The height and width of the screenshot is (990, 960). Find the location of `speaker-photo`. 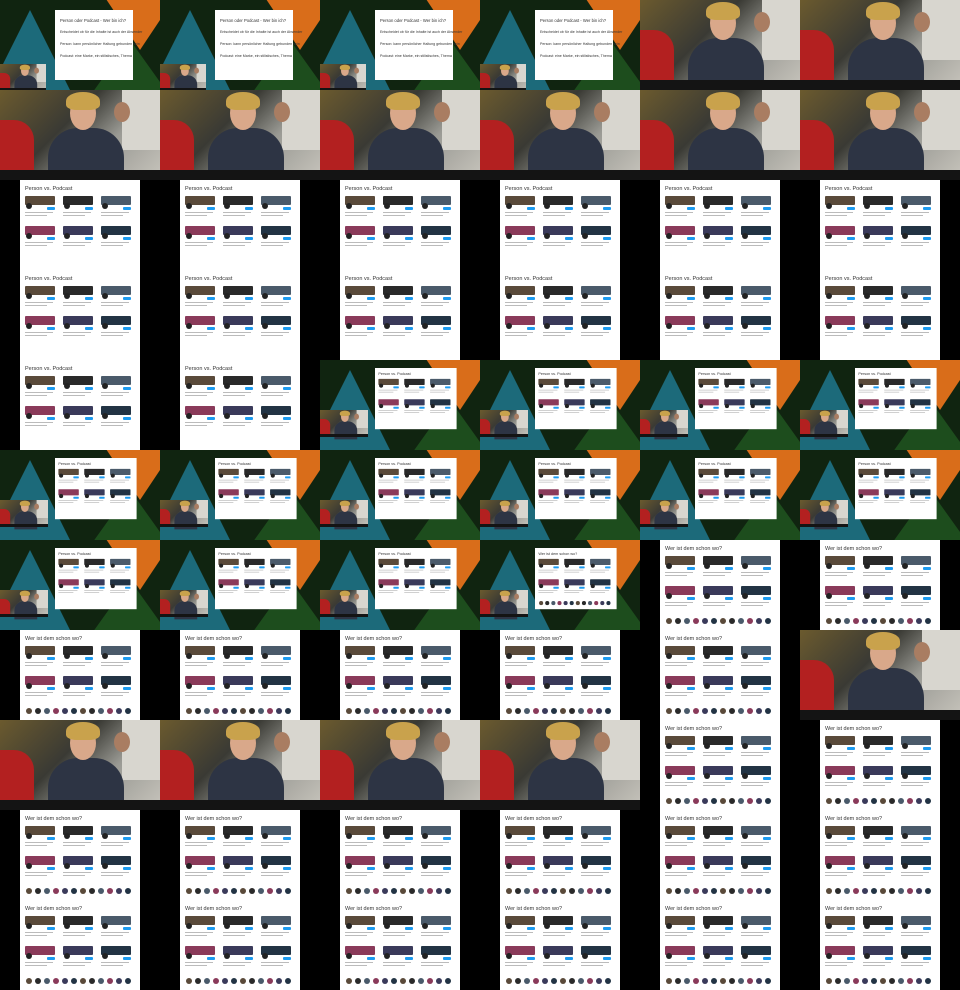

speaker-photo is located at coordinates (343, 77).